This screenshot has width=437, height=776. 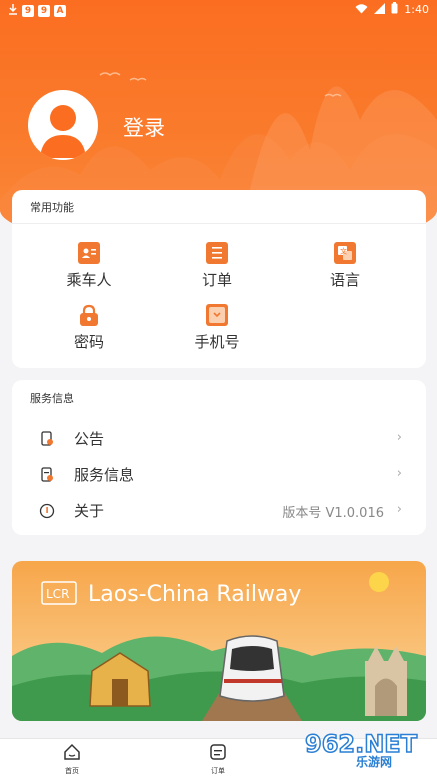 What do you see at coordinates (89, 439) in the screenshot?
I see `service-row-label: 公告` at bounding box center [89, 439].